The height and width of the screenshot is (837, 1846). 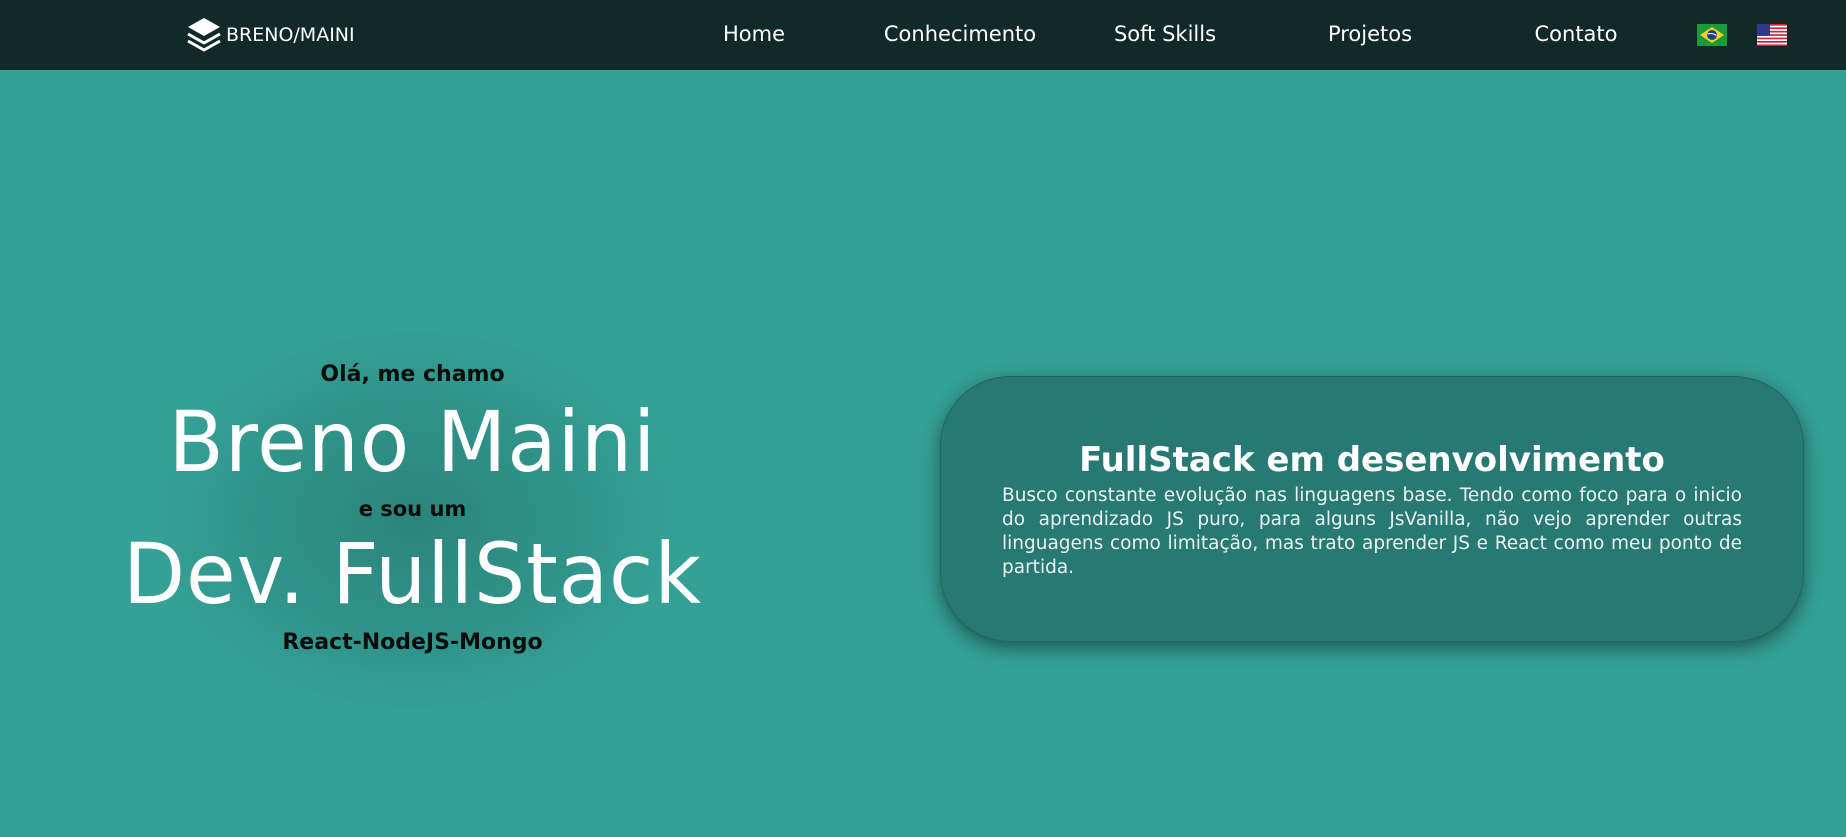 I want to click on nav-projetos: Projetos, so click(x=1370, y=34).